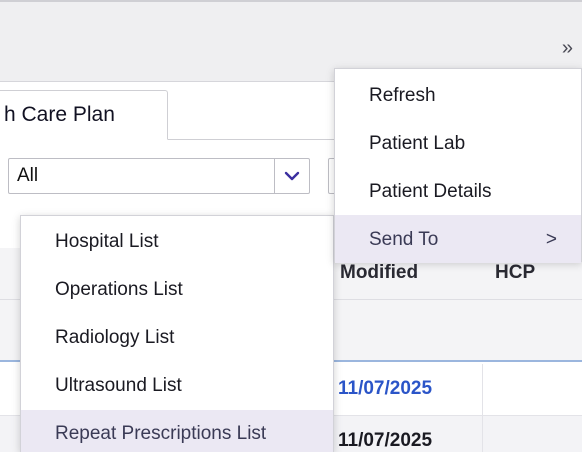  I want to click on chevron-right-icon: >, so click(551, 239).